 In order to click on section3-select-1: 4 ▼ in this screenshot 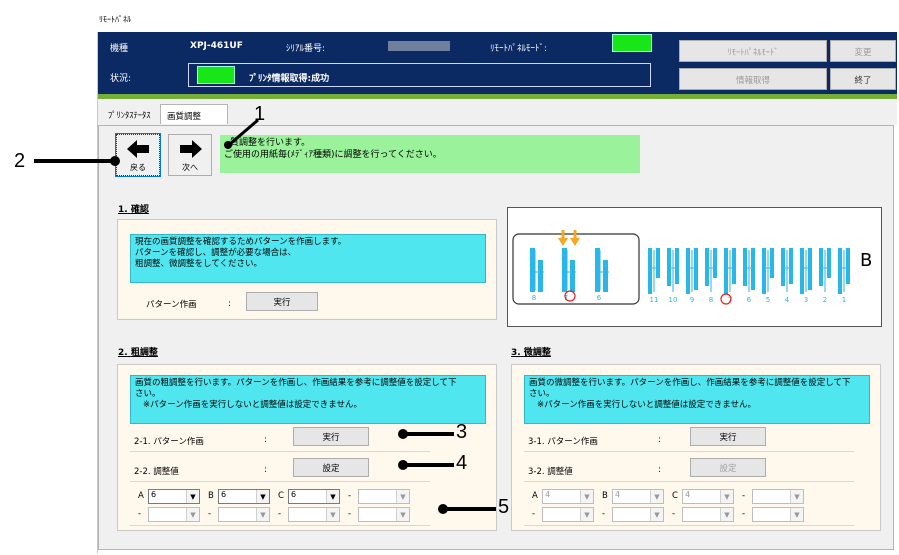, I will do `click(638, 496)`.